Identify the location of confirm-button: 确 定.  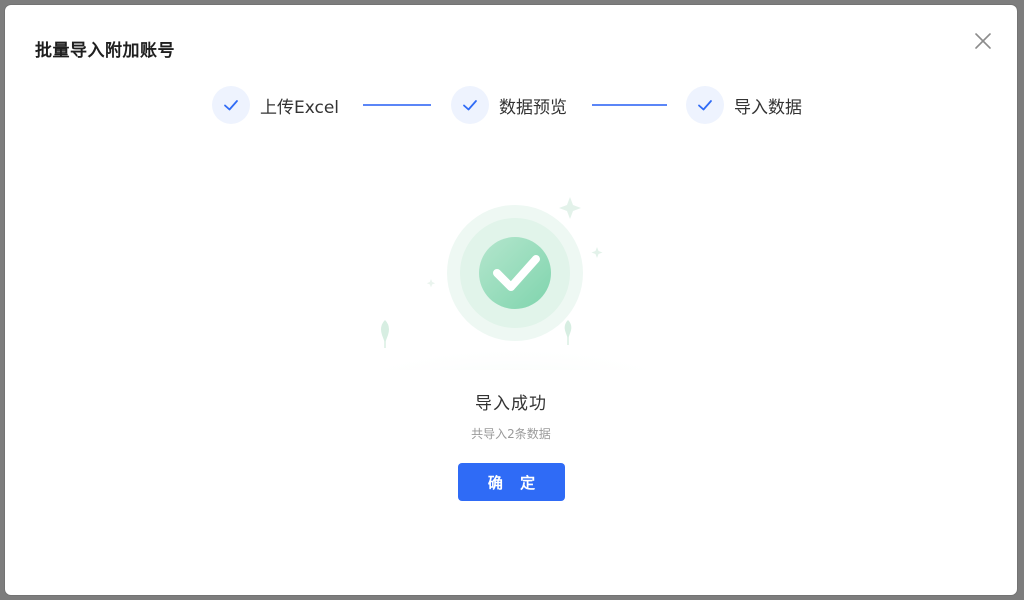
(511, 482).